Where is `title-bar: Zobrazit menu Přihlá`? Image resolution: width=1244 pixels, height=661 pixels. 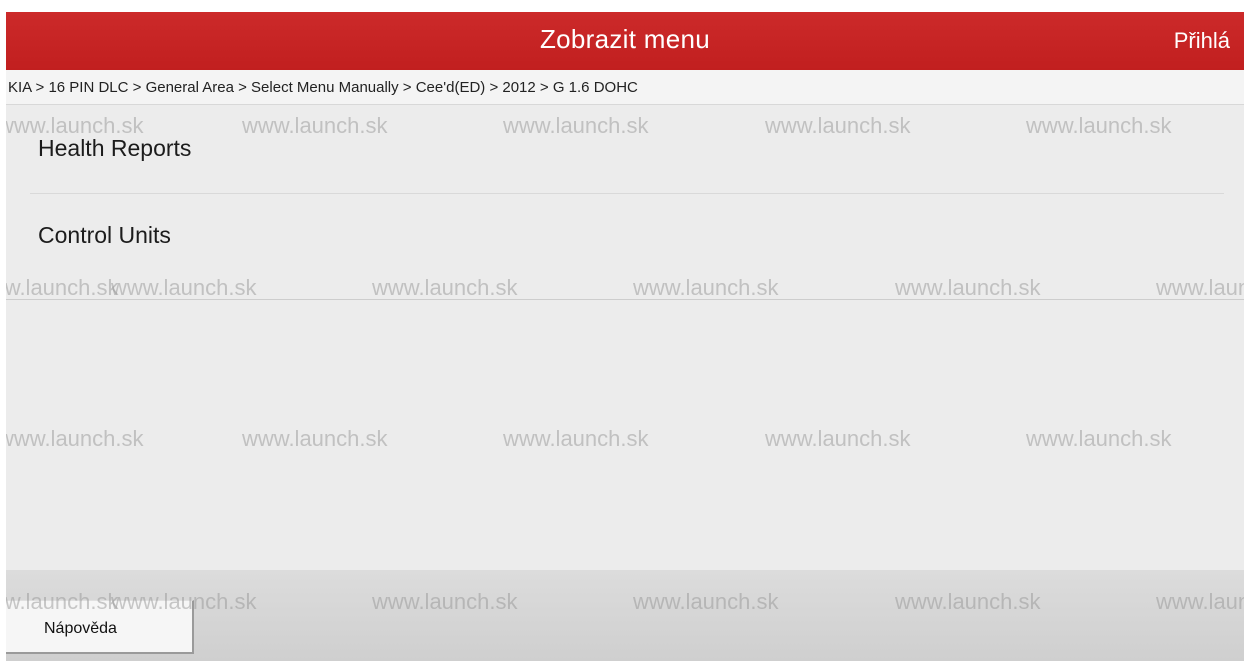
title-bar: Zobrazit menu Přihlá is located at coordinates (625, 41).